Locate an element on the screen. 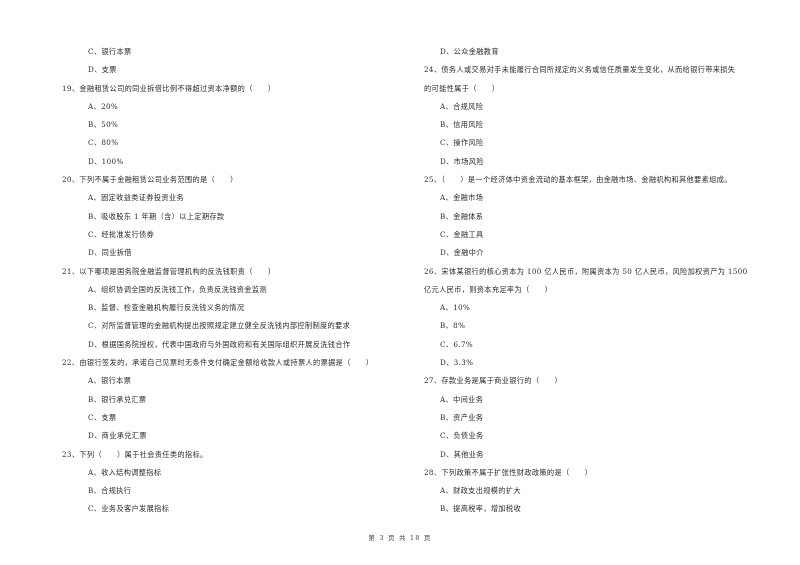 This screenshot has width=800, height=565. question-text-continuation: 的可能性属于（ ） is located at coordinates (462, 88).